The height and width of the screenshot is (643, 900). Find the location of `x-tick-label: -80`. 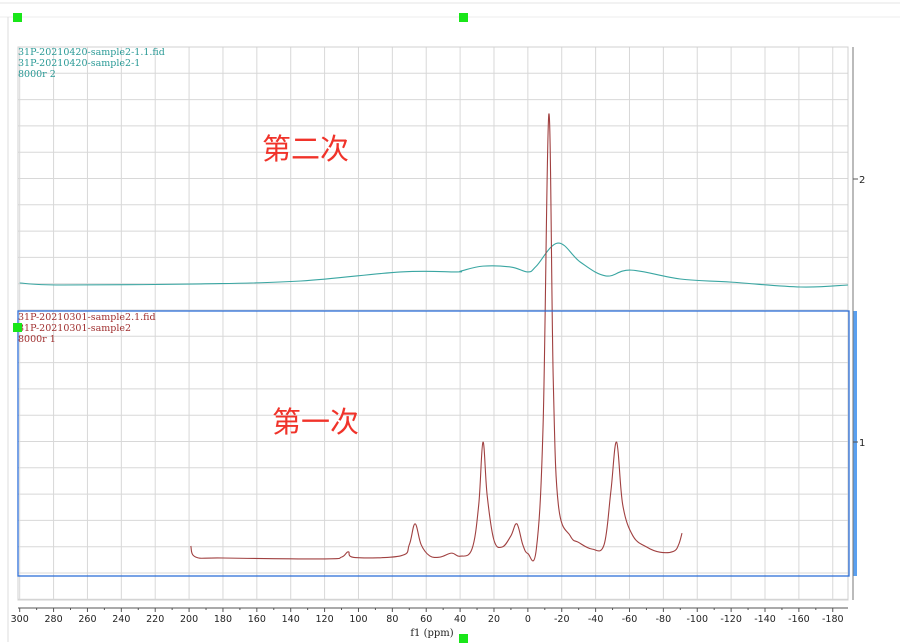

x-tick-label: -80 is located at coordinates (664, 619).